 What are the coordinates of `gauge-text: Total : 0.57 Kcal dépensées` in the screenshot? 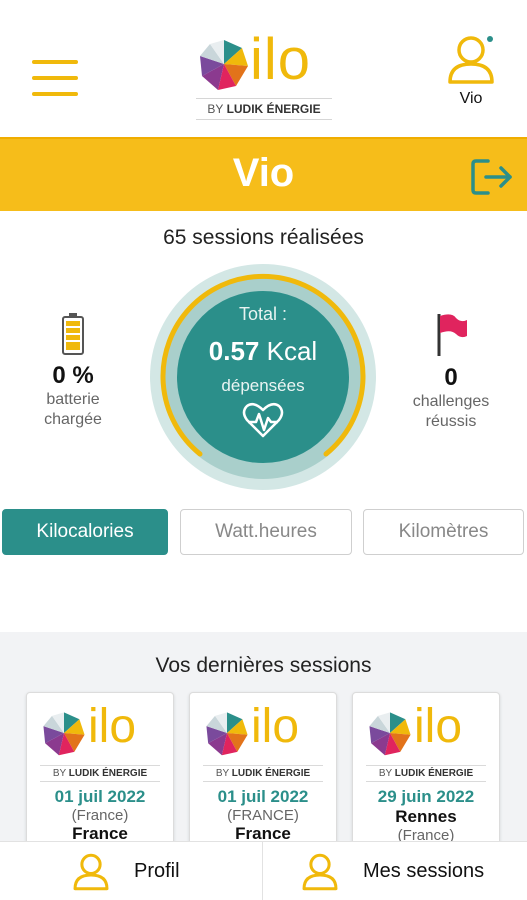 It's located at (263, 377).